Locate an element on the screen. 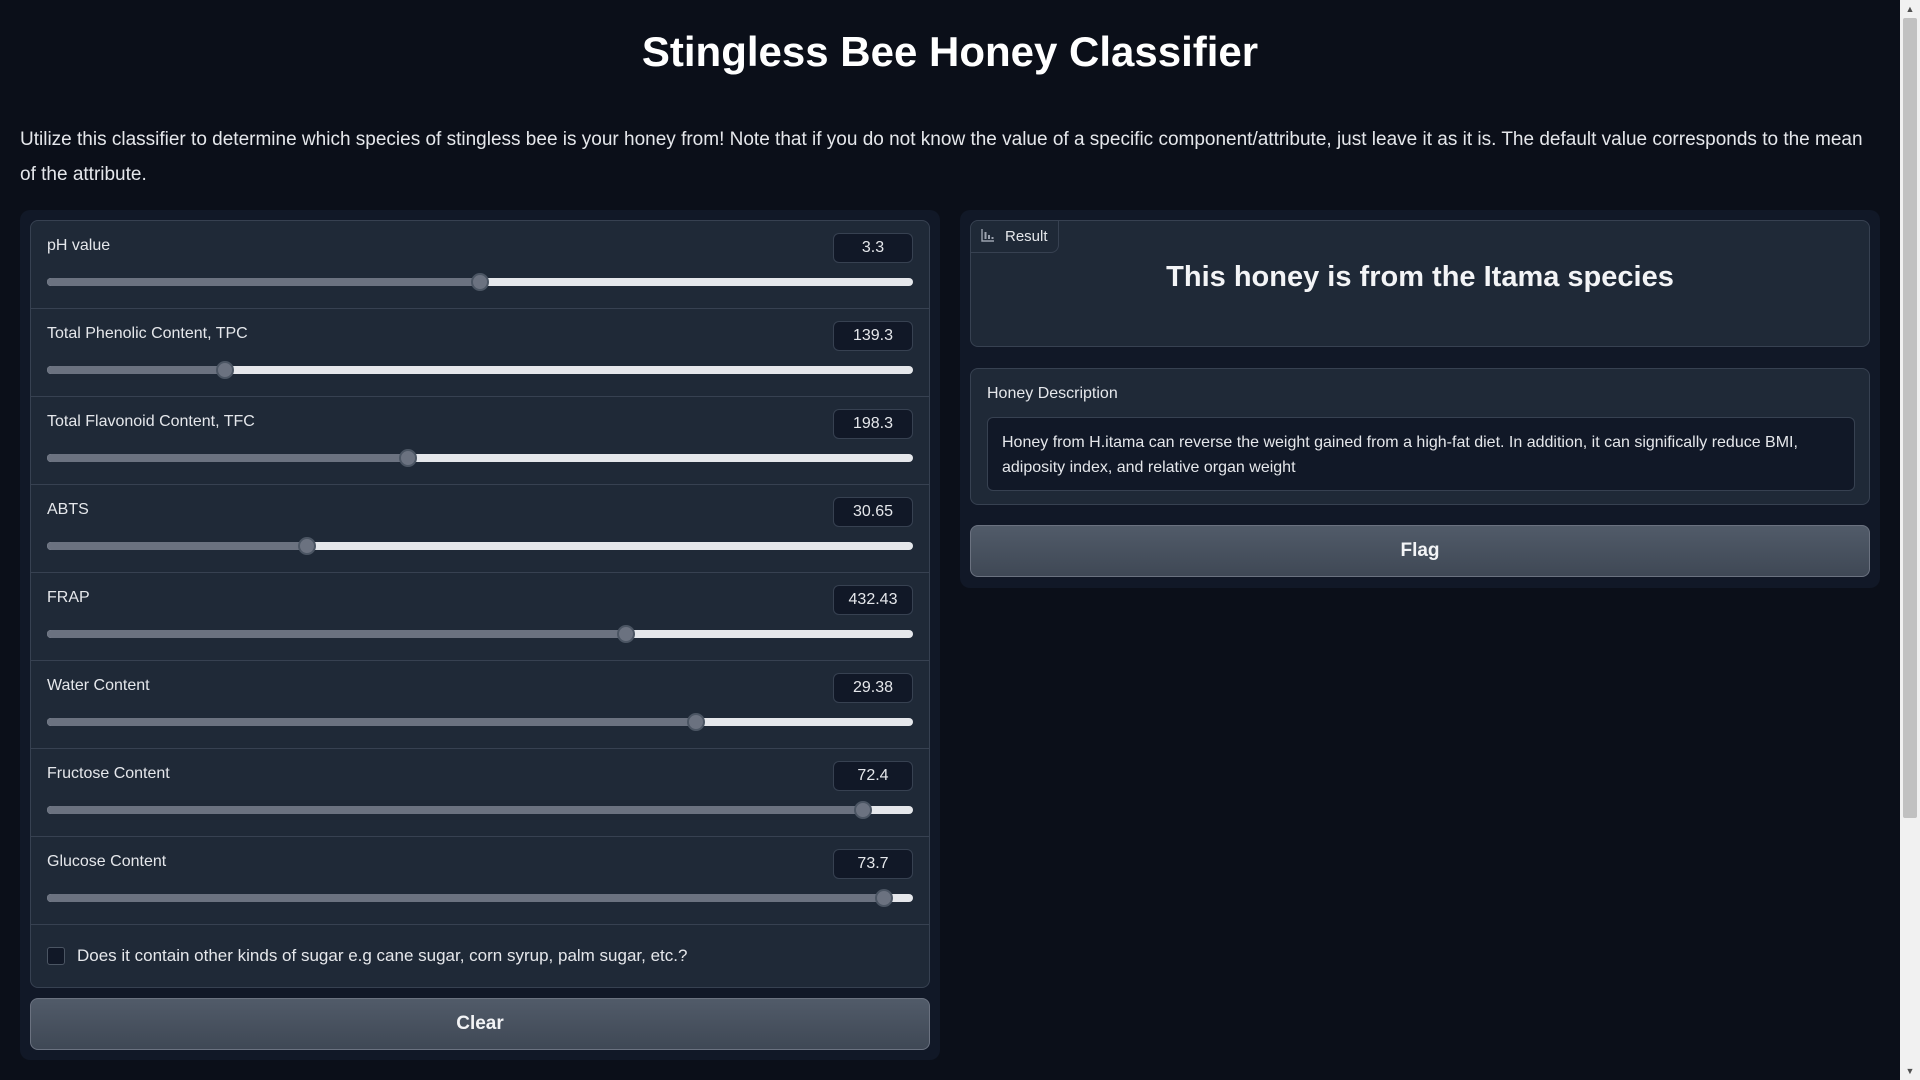 This screenshot has width=1920, height=1080. slider-label: ABTS is located at coordinates (68, 509).